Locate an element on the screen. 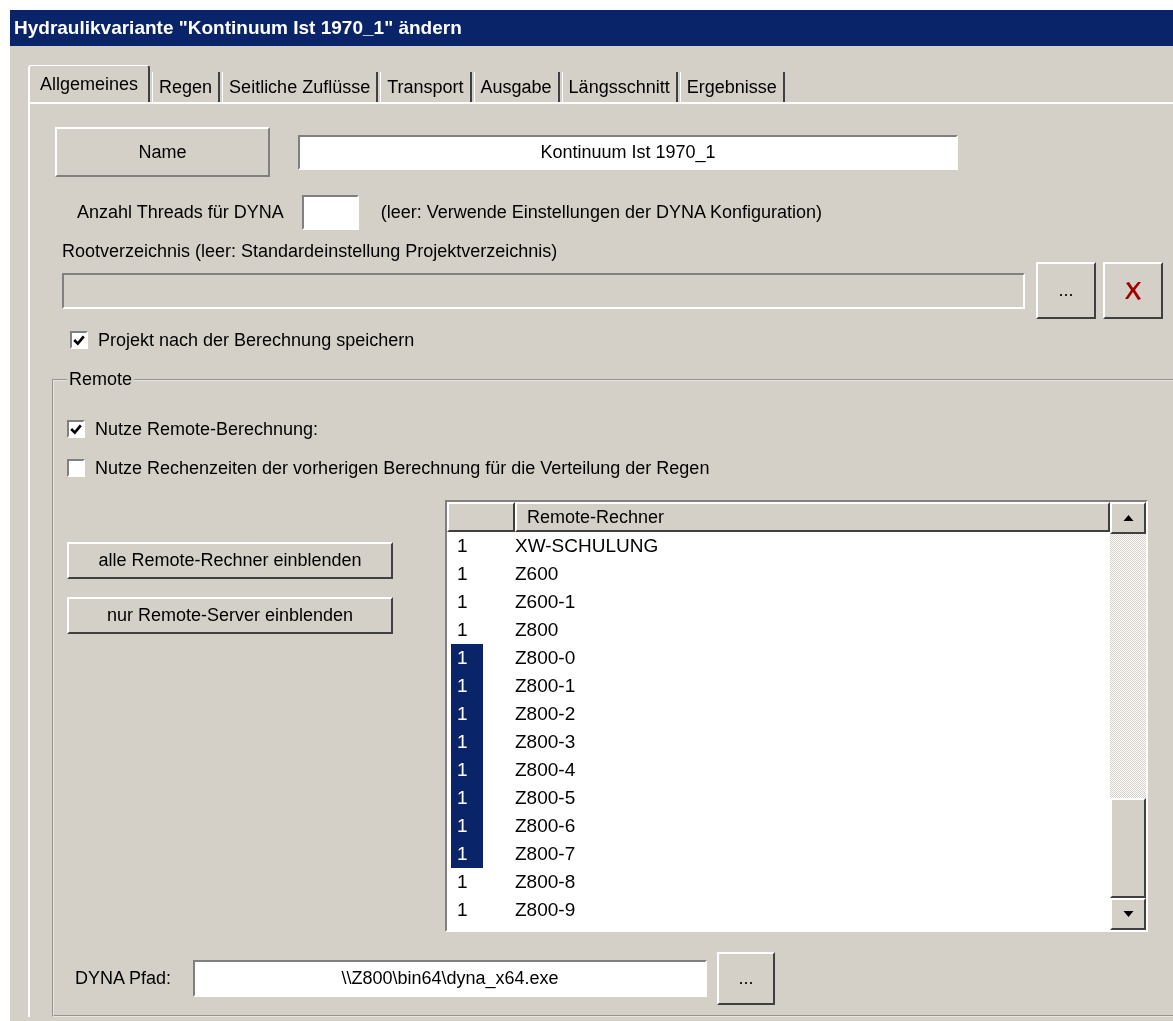  table-row: 1 Z800-0 is located at coordinates (778, 658).